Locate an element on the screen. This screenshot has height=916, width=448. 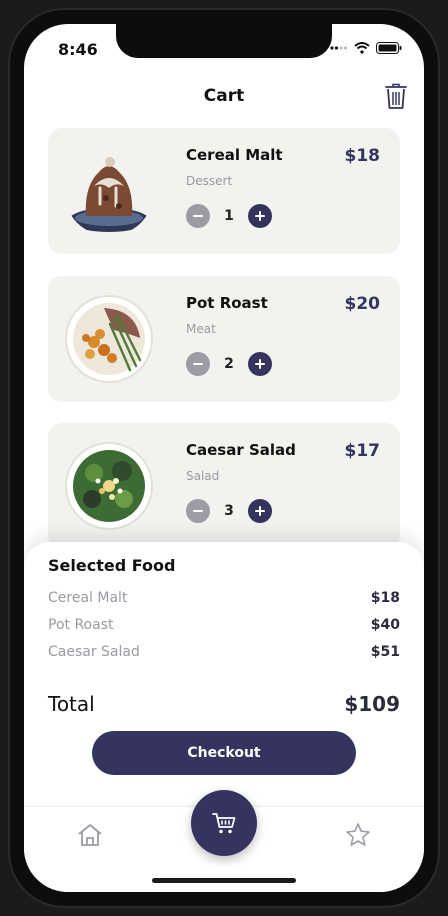
cart-item-card: Caesar Salad Salad $17 3 is located at coordinates (224, 486).